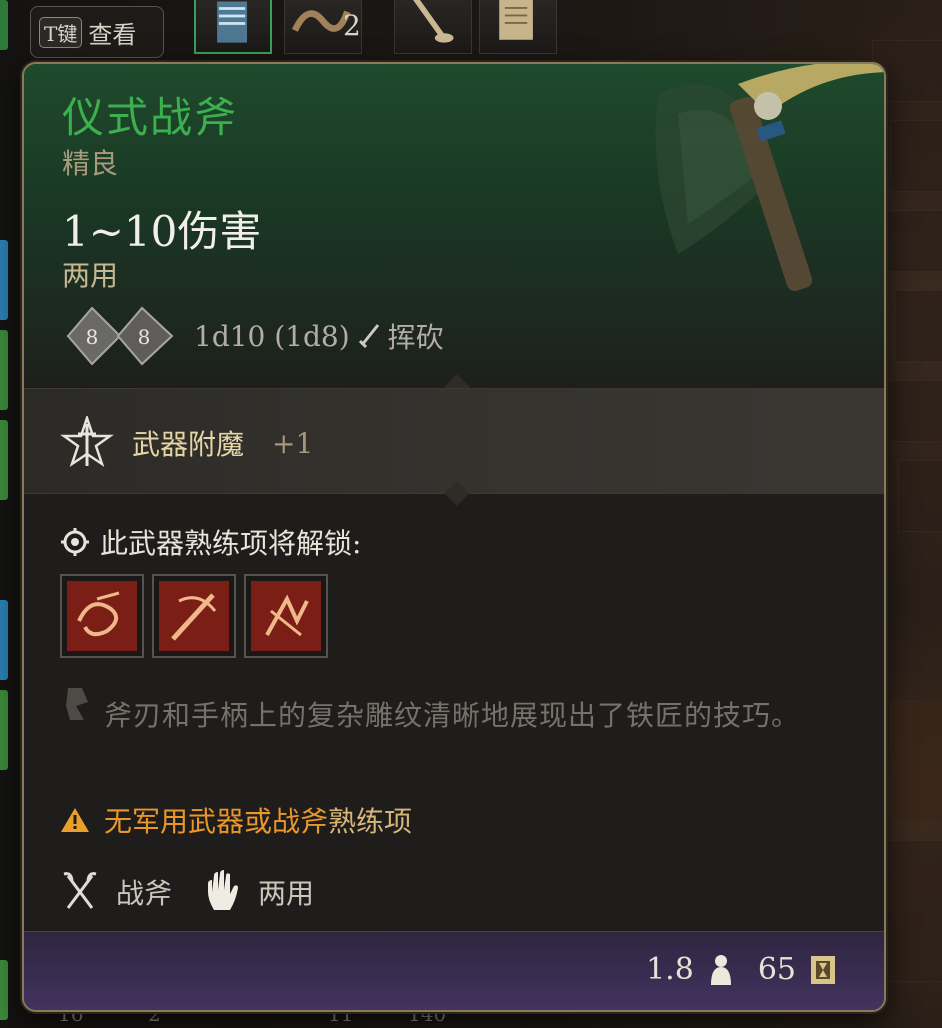 The image size is (942, 1028). I want to click on damage-dice-row: 8 8 1d10 (1d8) 挥砍, so click(253, 336).